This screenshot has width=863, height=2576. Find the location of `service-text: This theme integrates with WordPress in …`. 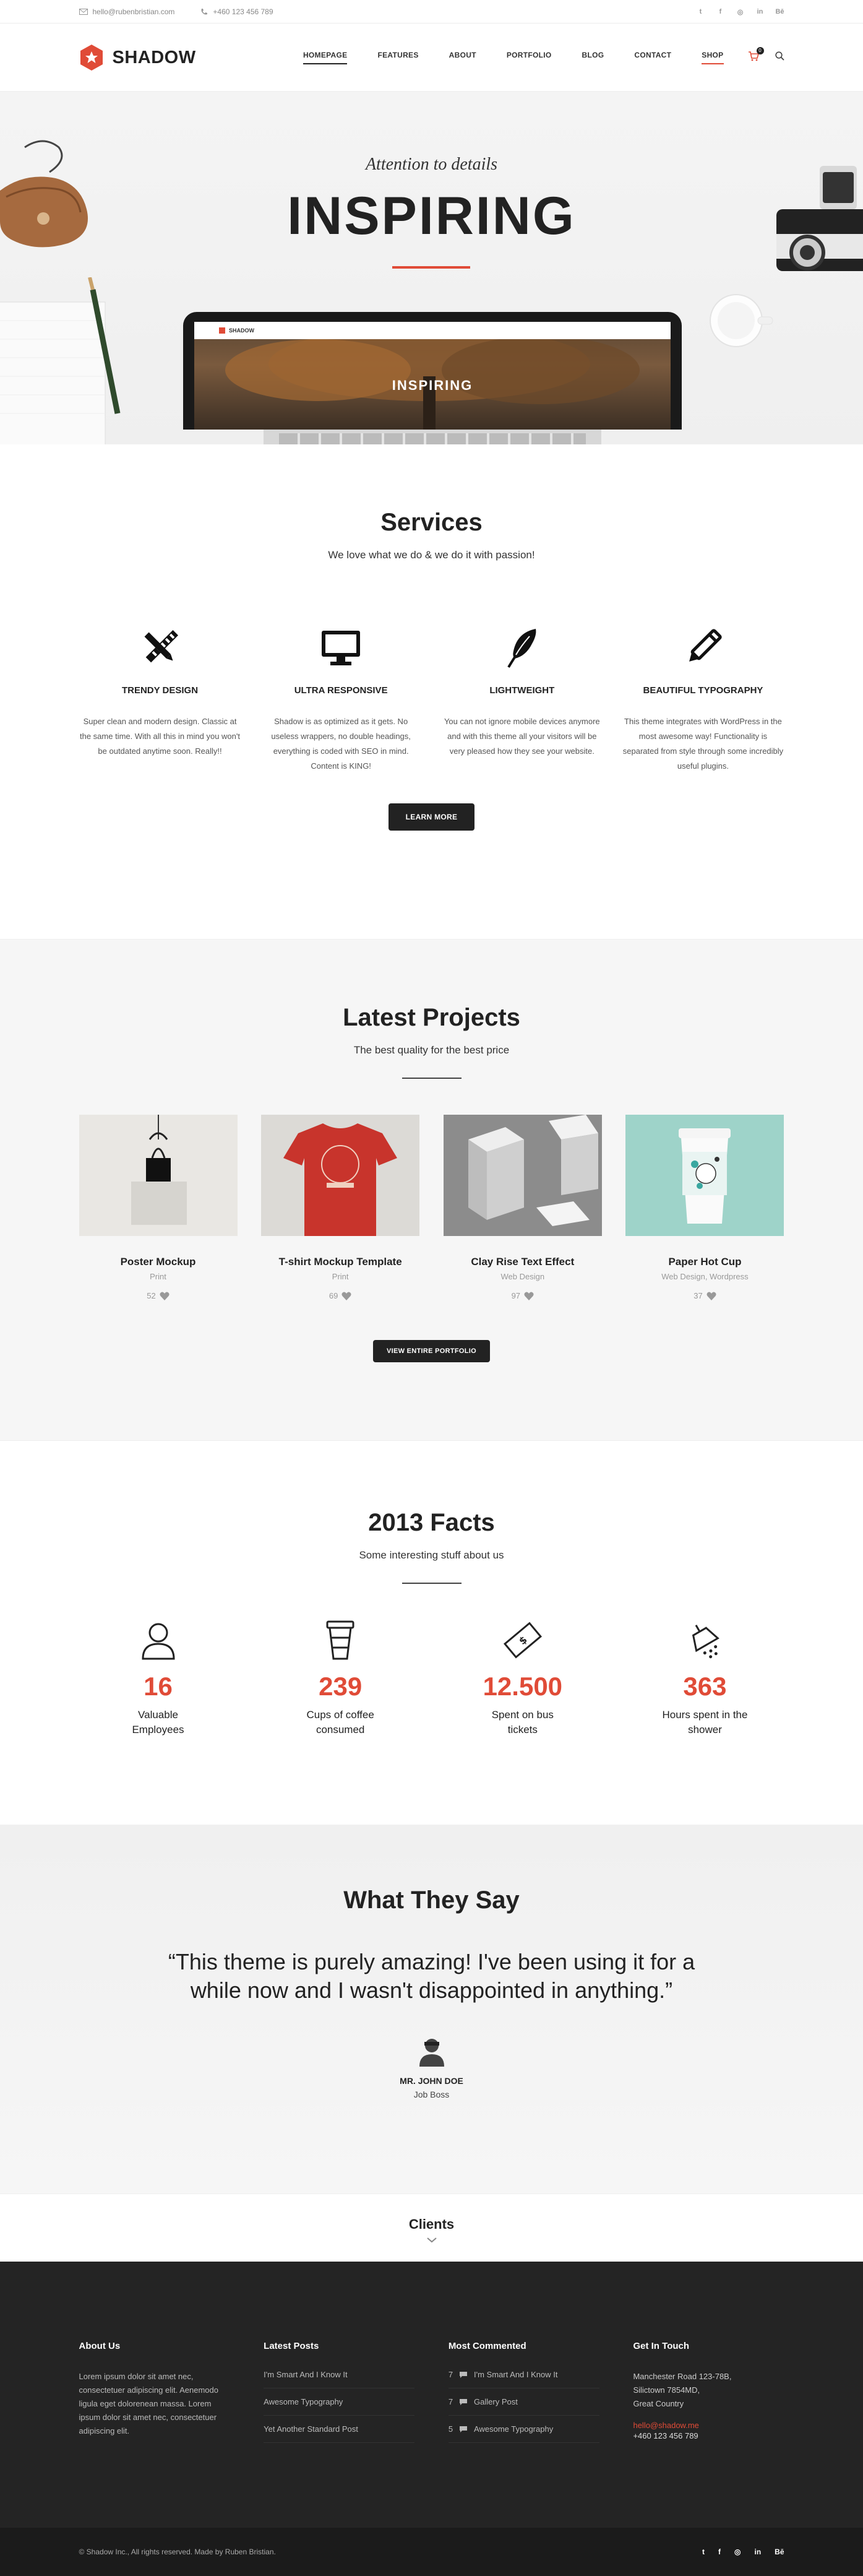

service-text: This theme integrates with WordPress in … is located at coordinates (703, 744).